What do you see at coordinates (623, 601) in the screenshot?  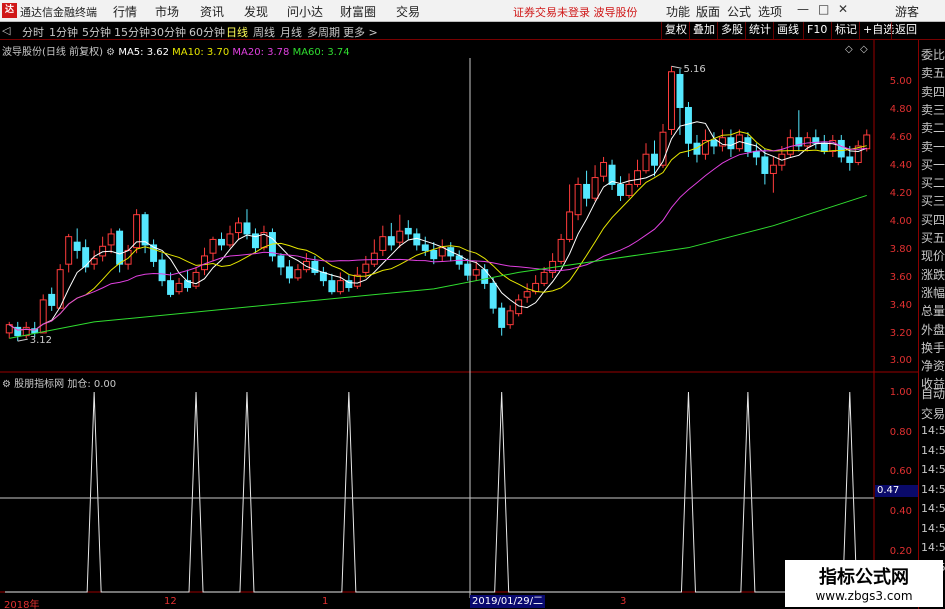 I see `x-tick-label: 3` at bounding box center [623, 601].